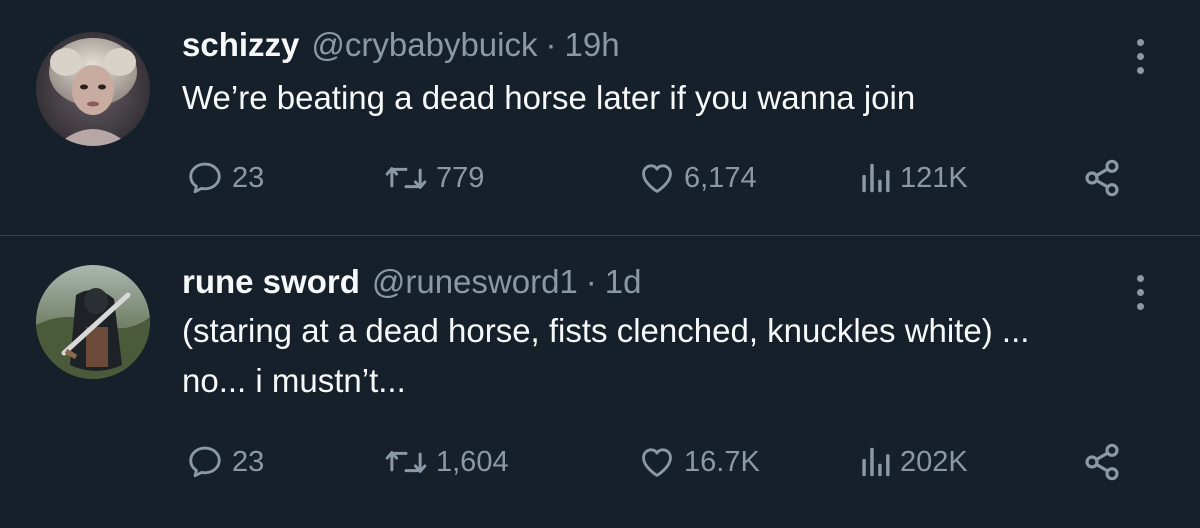 Image resolution: width=1200 pixels, height=528 pixels. What do you see at coordinates (472, 461) in the screenshot?
I see `retweet-count: 1,604` at bounding box center [472, 461].